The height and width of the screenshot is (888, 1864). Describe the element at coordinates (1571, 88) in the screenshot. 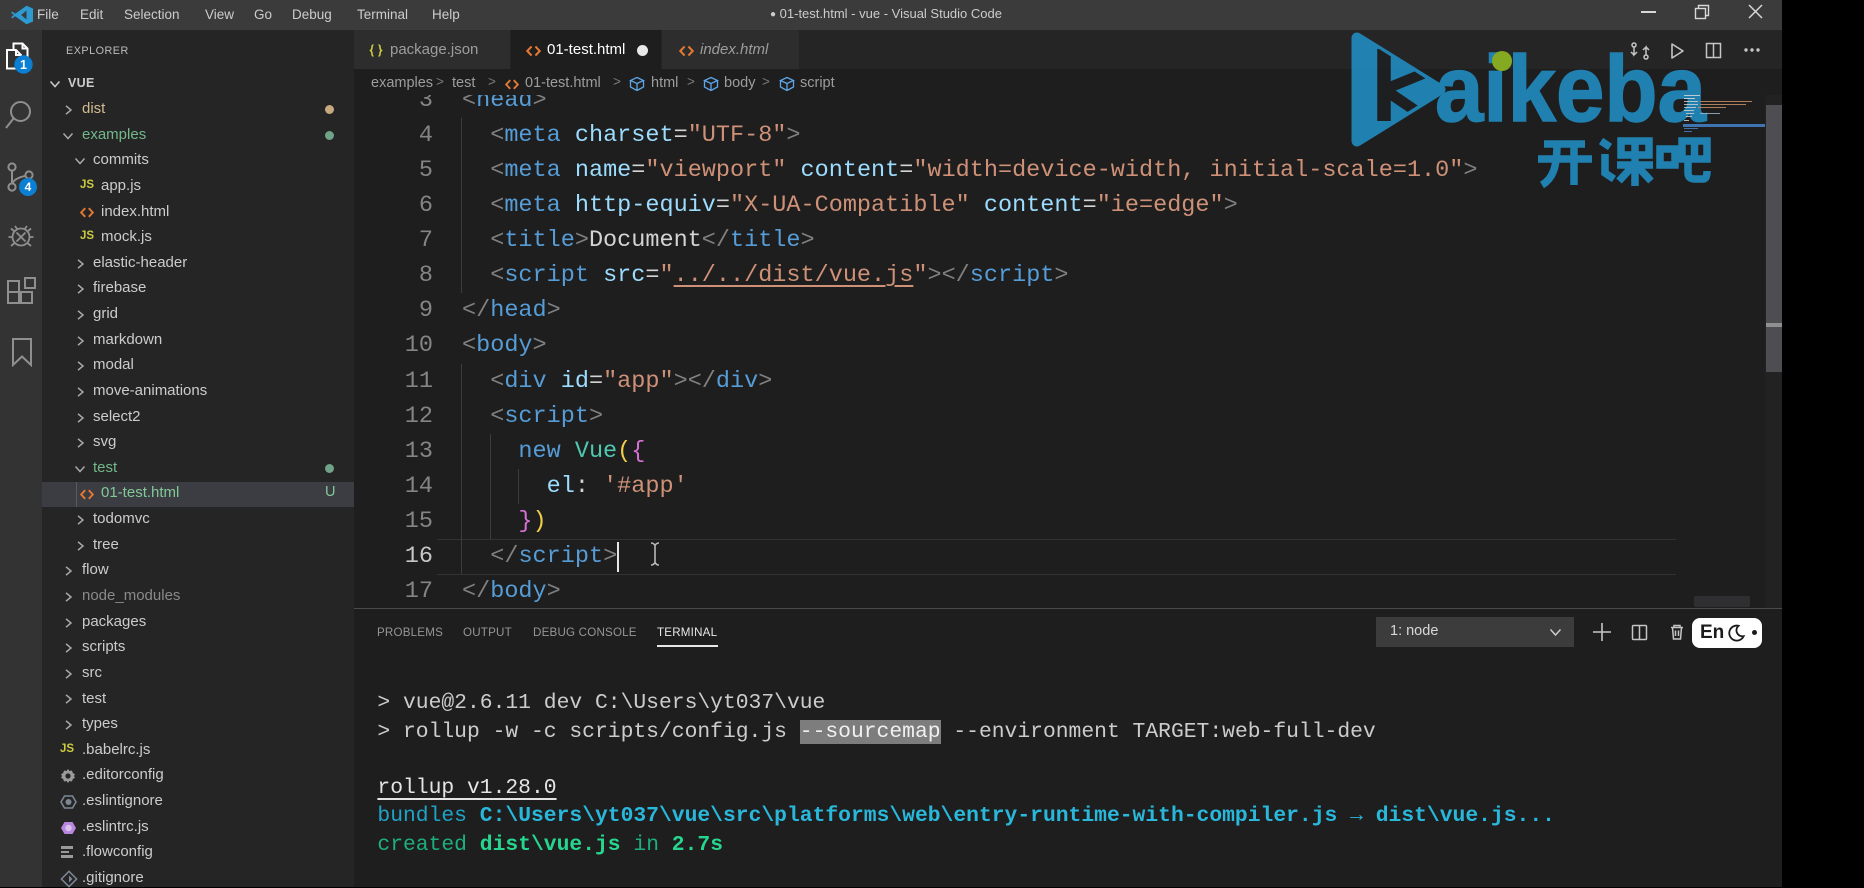

I see `svg-text: aikeba` at that location.